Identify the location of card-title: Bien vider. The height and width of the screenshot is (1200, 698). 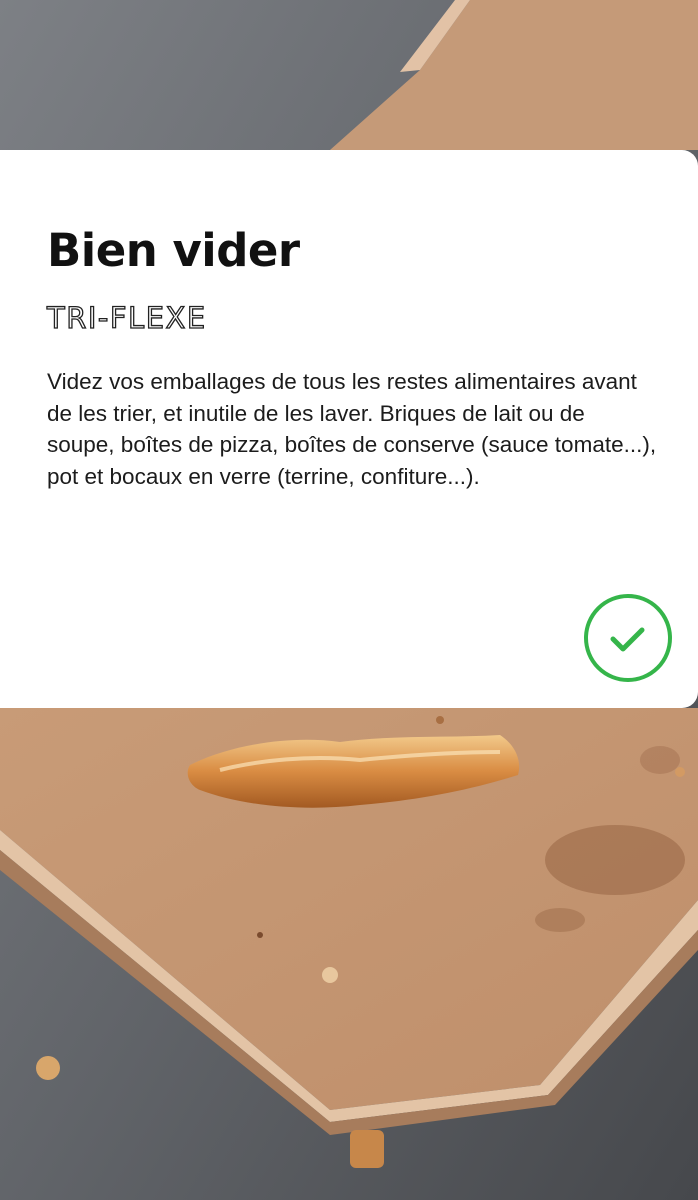
(173, 250).